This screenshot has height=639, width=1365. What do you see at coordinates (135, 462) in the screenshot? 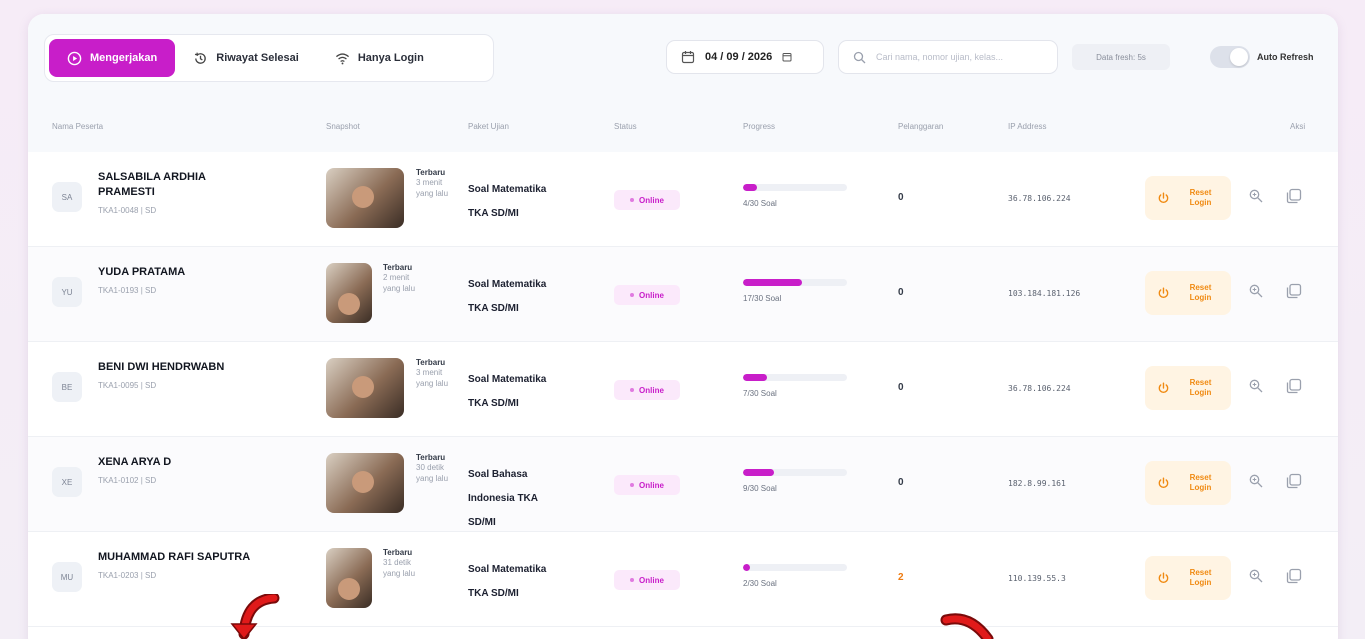
I see `participant-name: XENA ARYA D` at bounding box center [135, 462].